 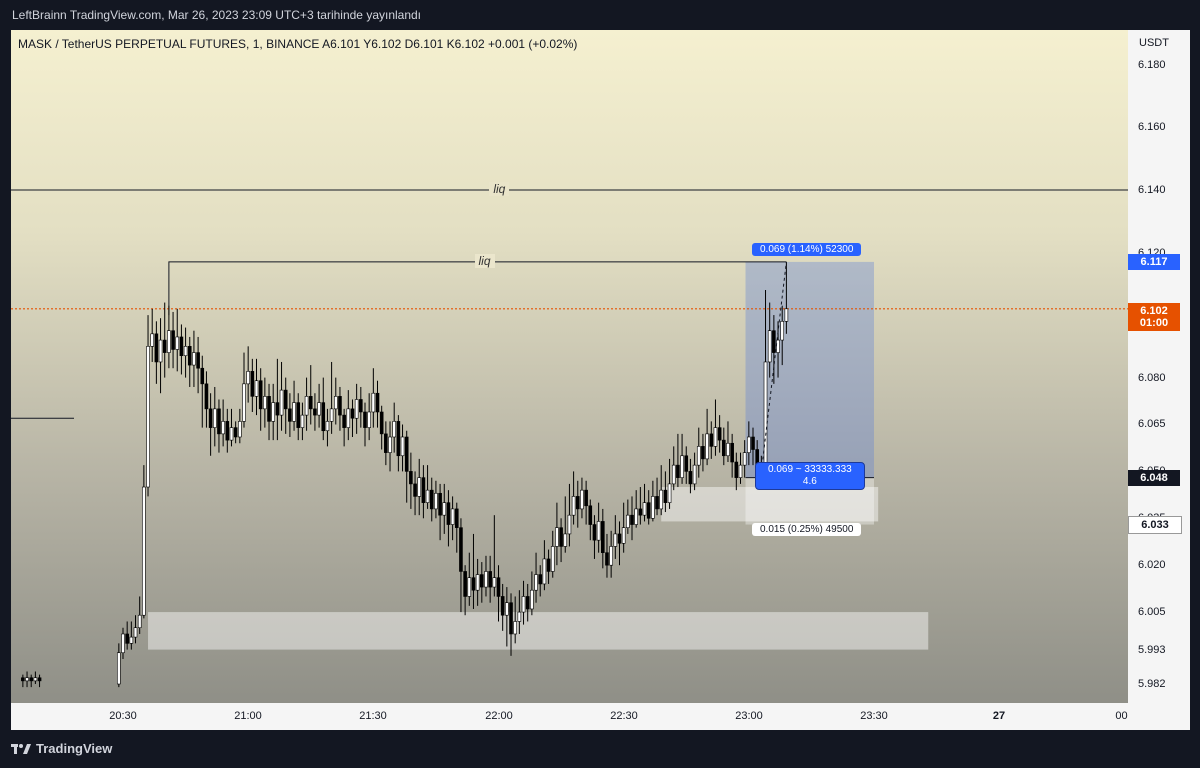 I want to click on time-tick-4: 22:30, so click(x=624, y=716).